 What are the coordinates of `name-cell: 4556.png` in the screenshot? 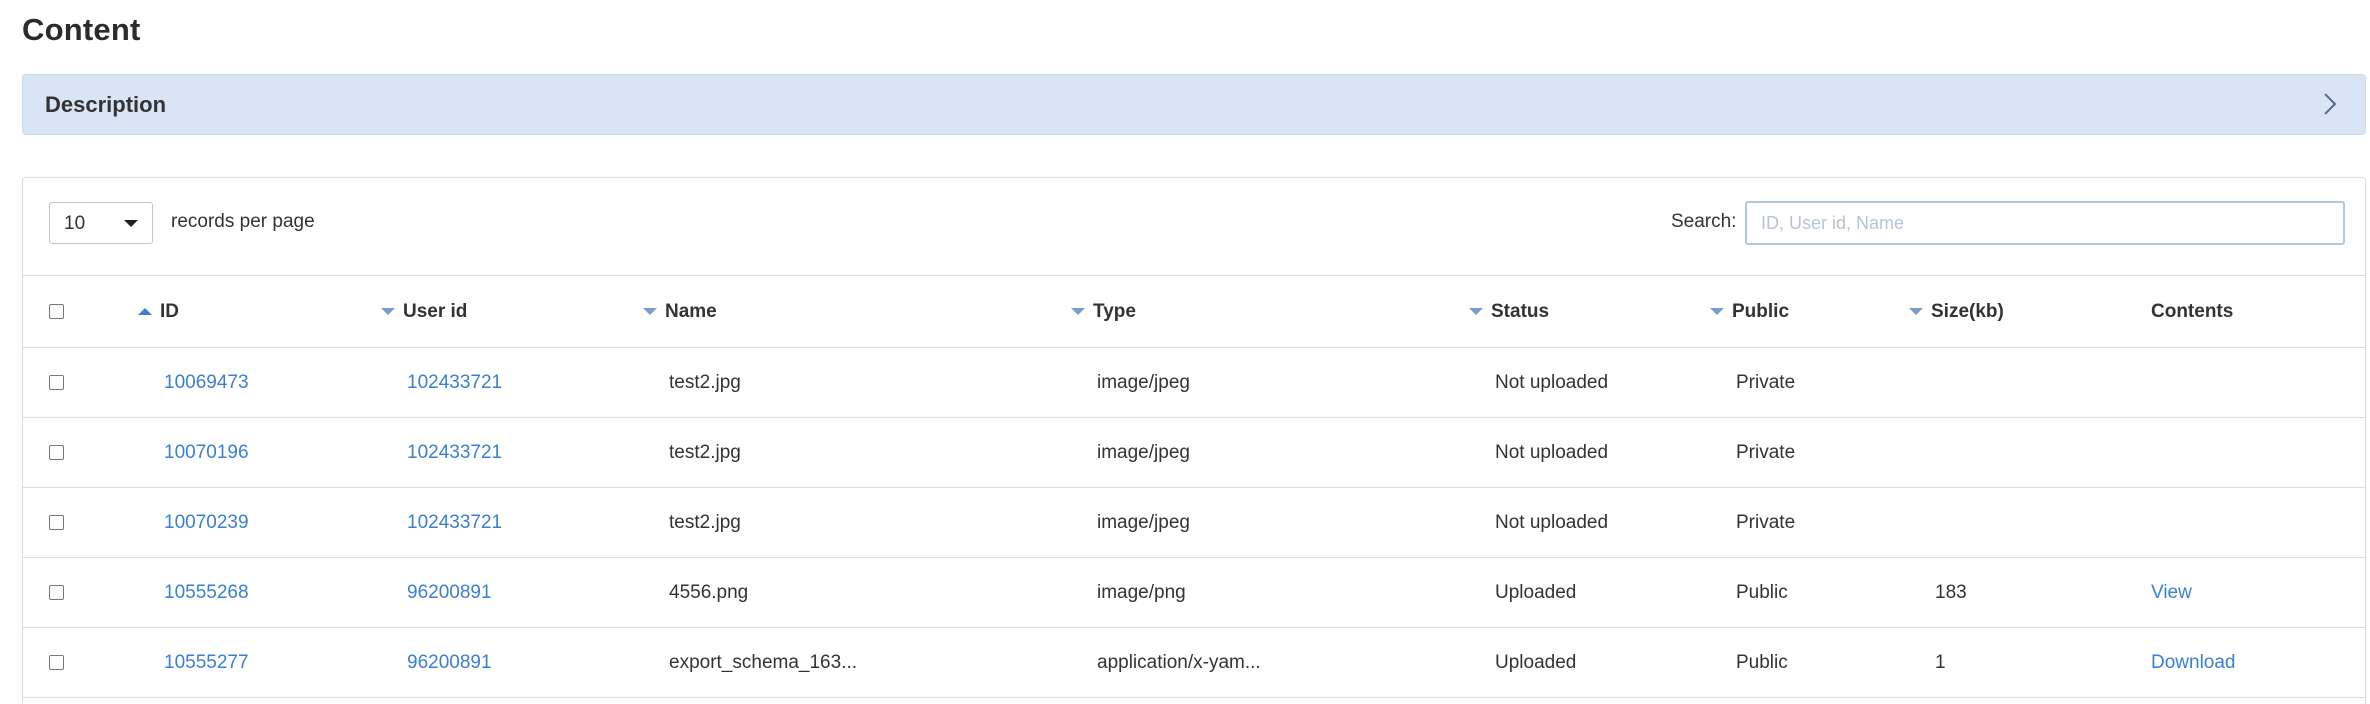 It's located at (709, 592).